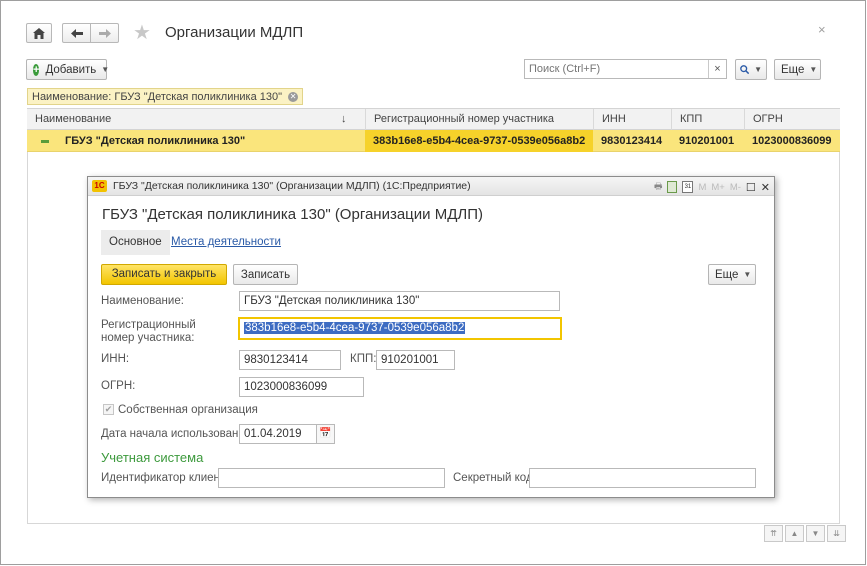  I want to click on cell-name: ГБУЗ "Детская поликлиника 130", so click(155, 141).